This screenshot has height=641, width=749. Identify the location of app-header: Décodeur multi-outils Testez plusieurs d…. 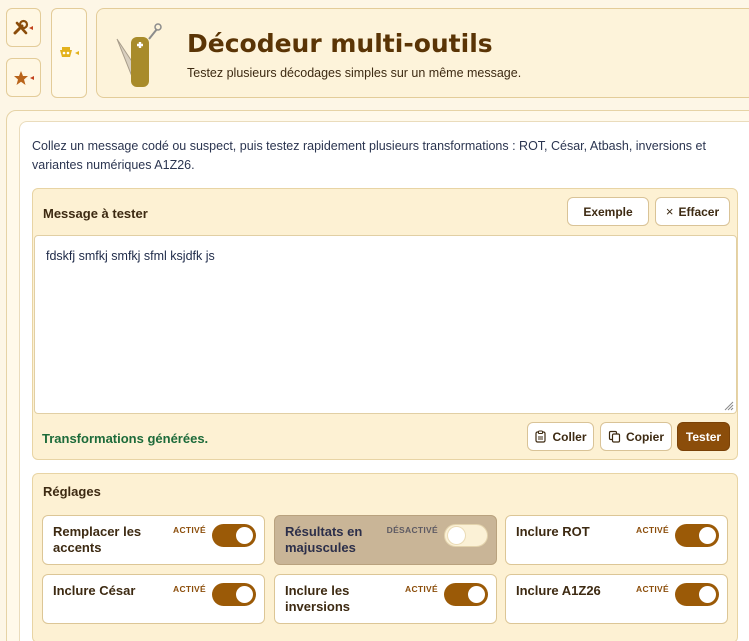
(422, 53).